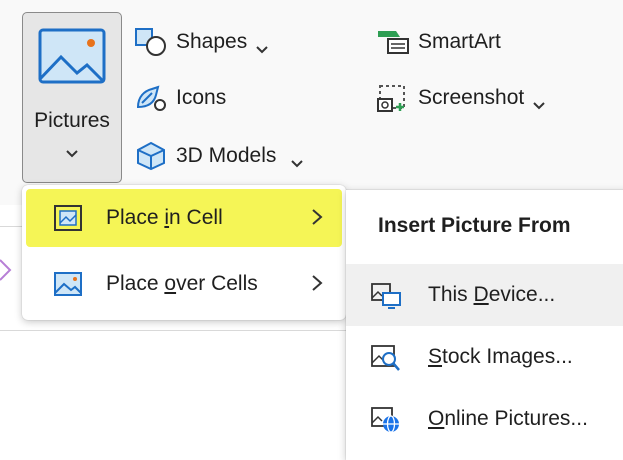 This screenshot has height=460, width=623. Describe the element at coordinates (393, 42) in the screenshot. I see `smartart-icon` at that location.